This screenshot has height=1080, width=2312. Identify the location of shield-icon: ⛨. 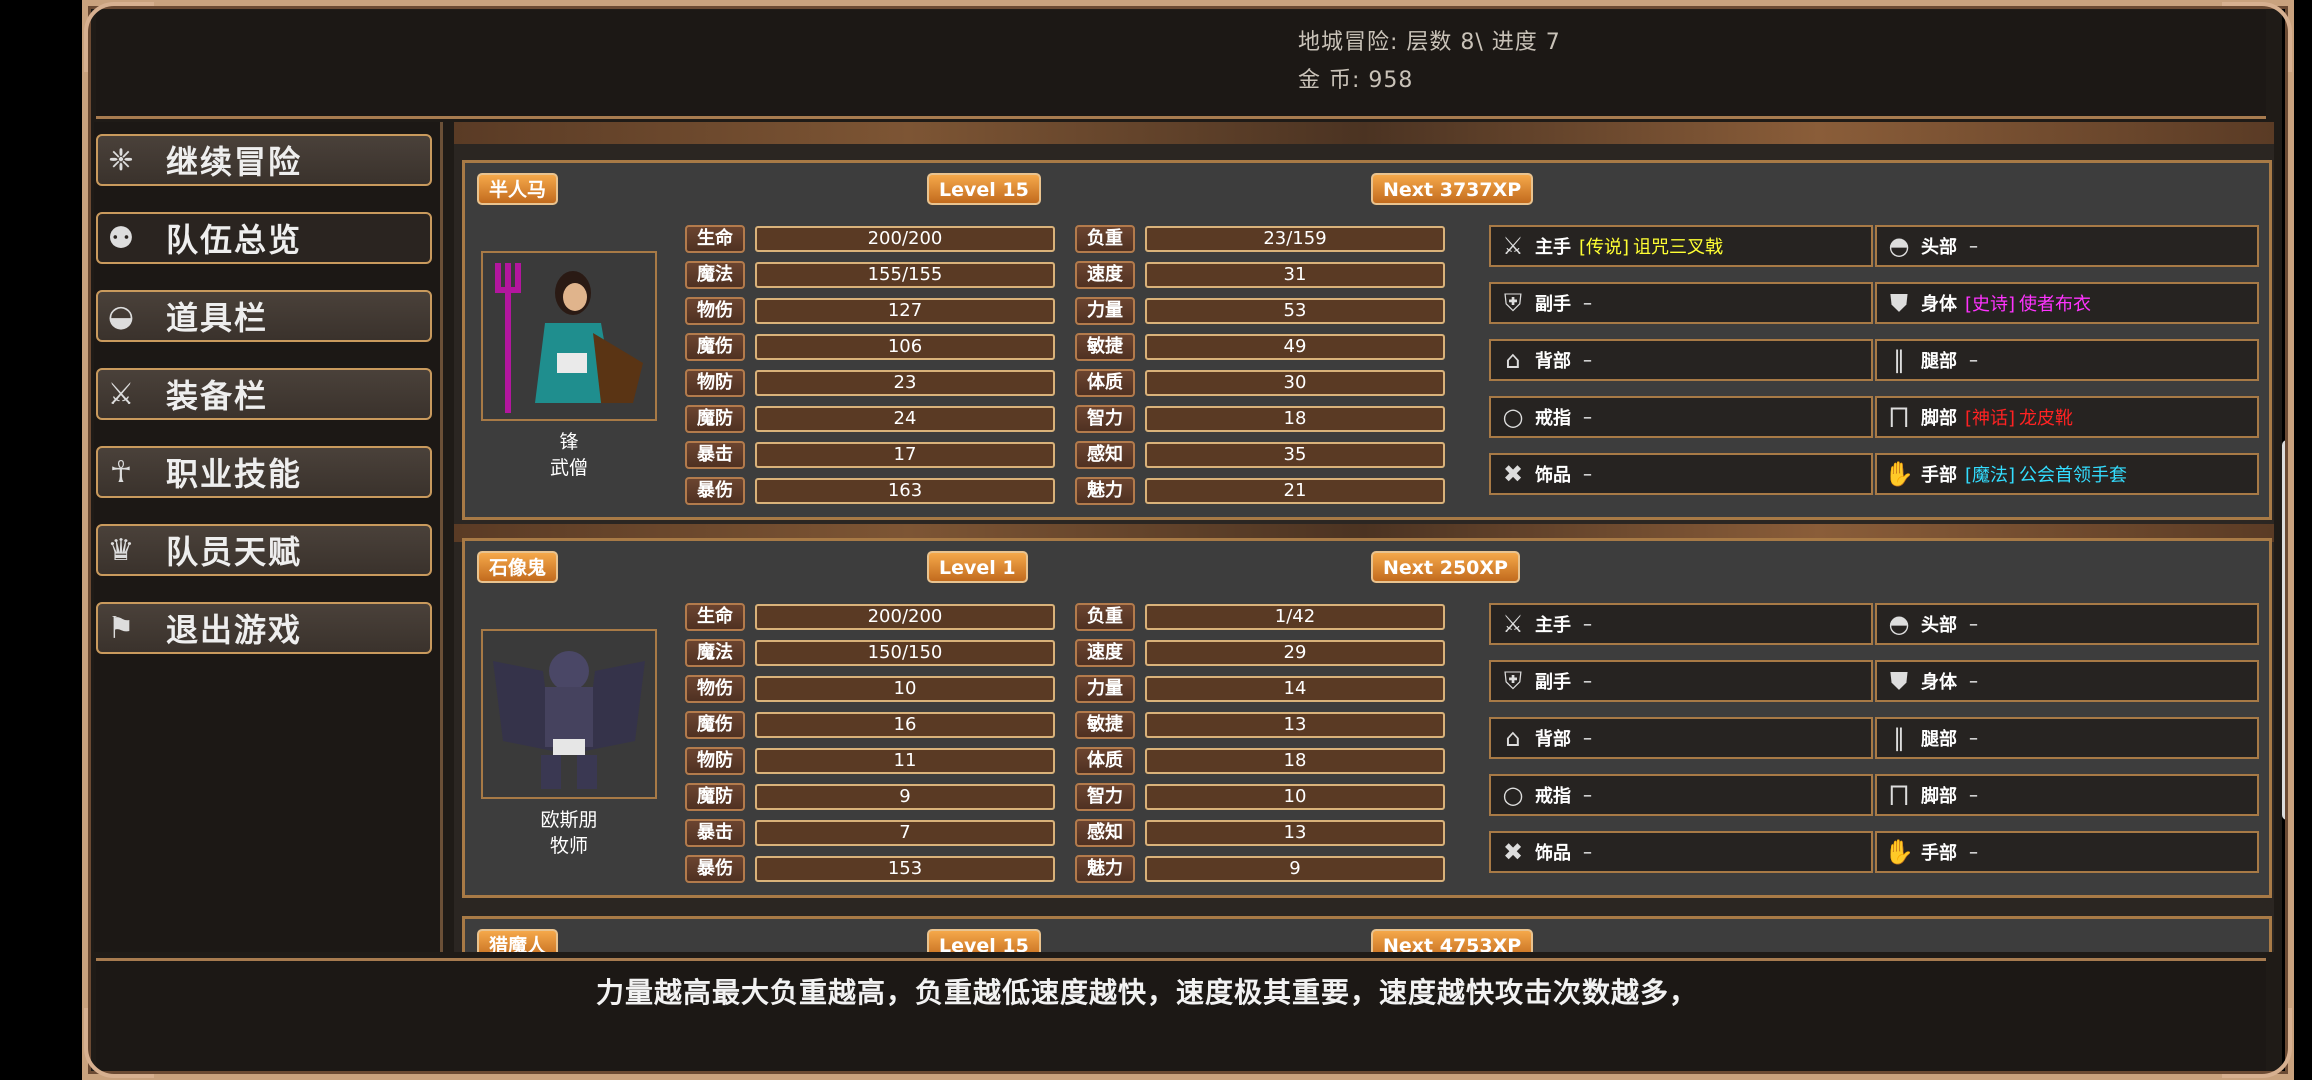
(1513, 681).